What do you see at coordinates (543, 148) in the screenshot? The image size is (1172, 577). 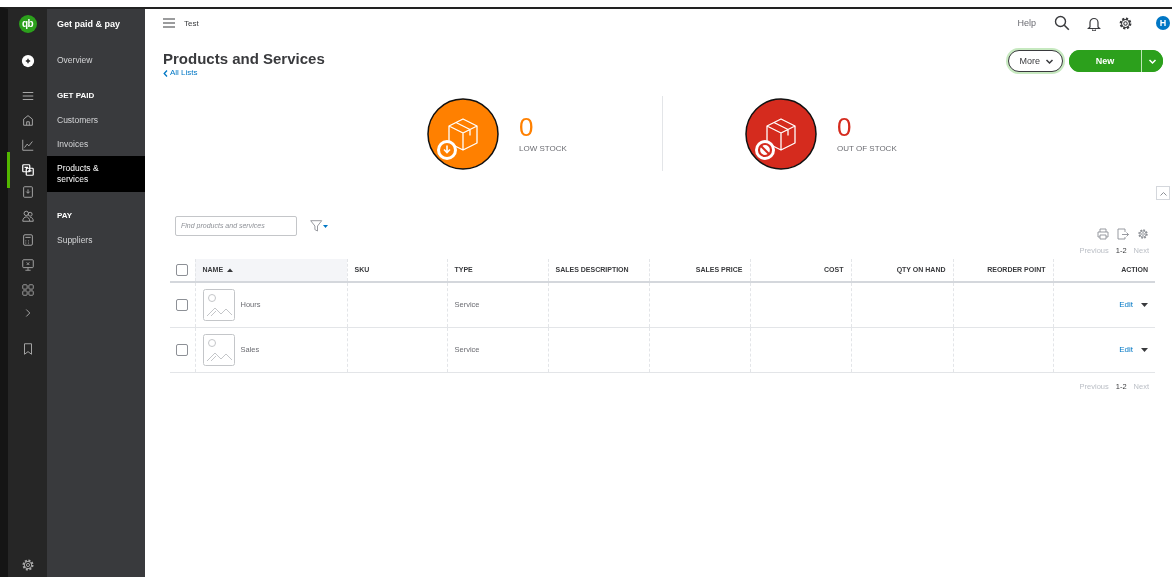 I see `stat-label: LOW STOCK` at bounding box center [543, 148].